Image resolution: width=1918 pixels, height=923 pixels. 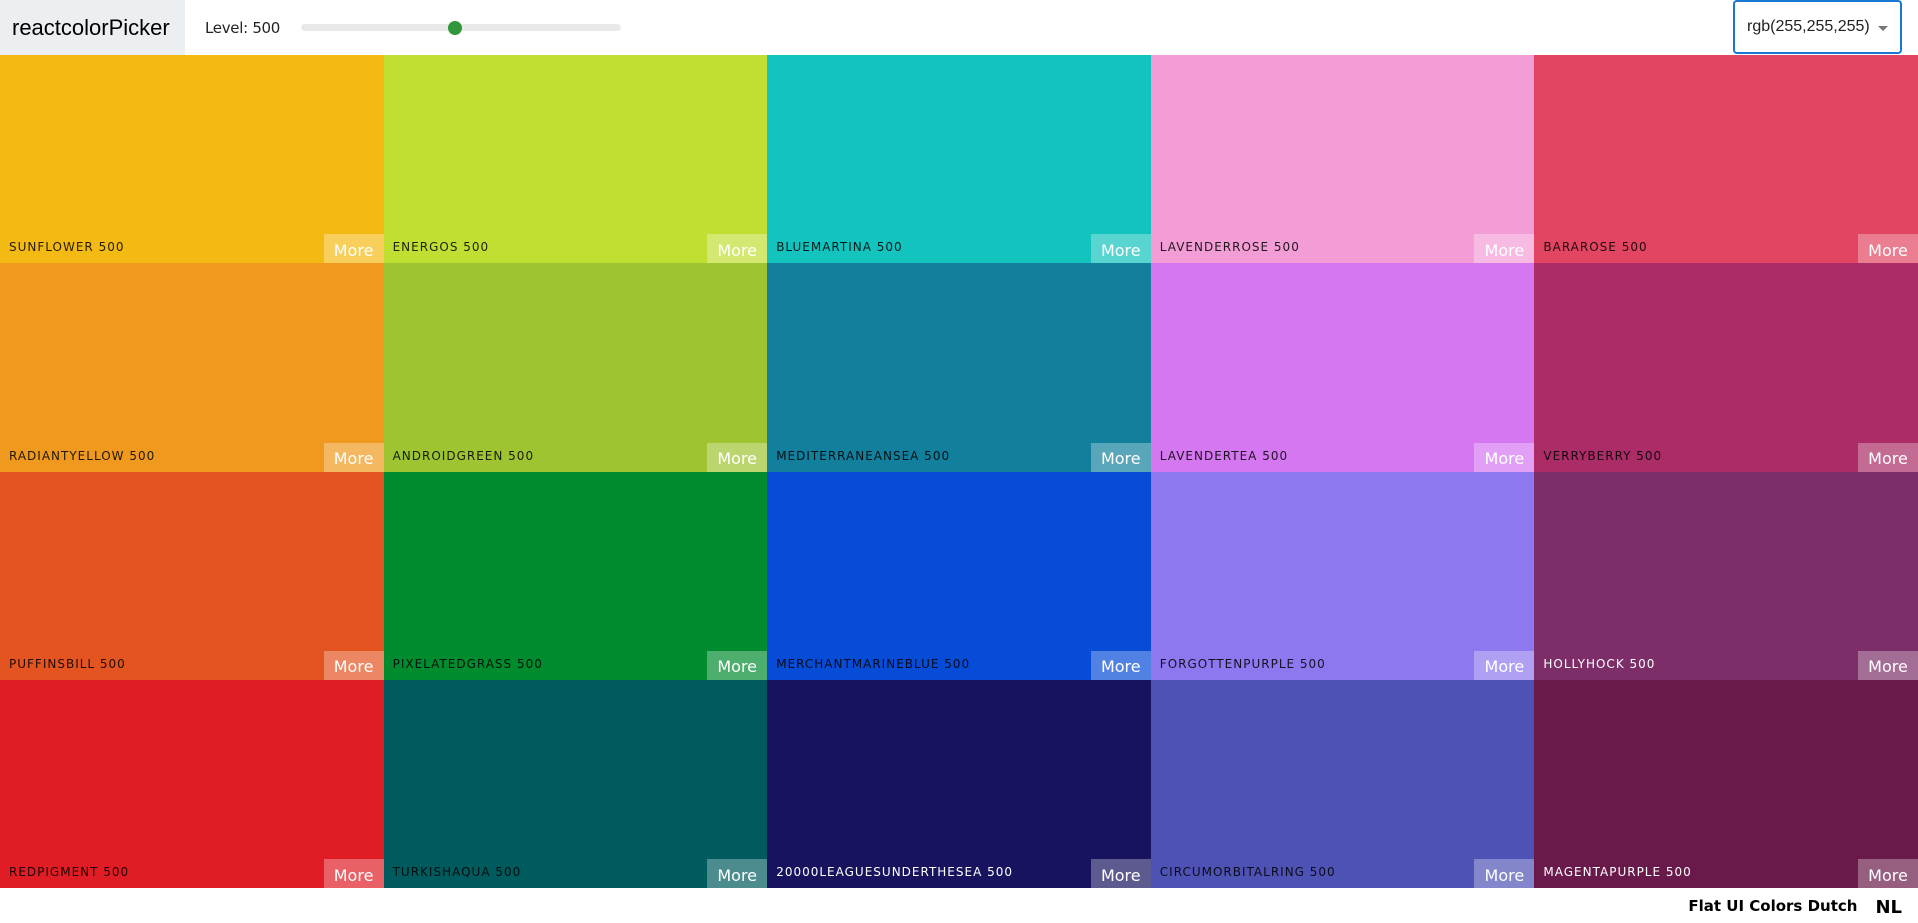 What do you see at coordinates (575, 159) in the screenshot?
I see `color-box: ENERGOS 500 More` at bounding box center [575, 159].